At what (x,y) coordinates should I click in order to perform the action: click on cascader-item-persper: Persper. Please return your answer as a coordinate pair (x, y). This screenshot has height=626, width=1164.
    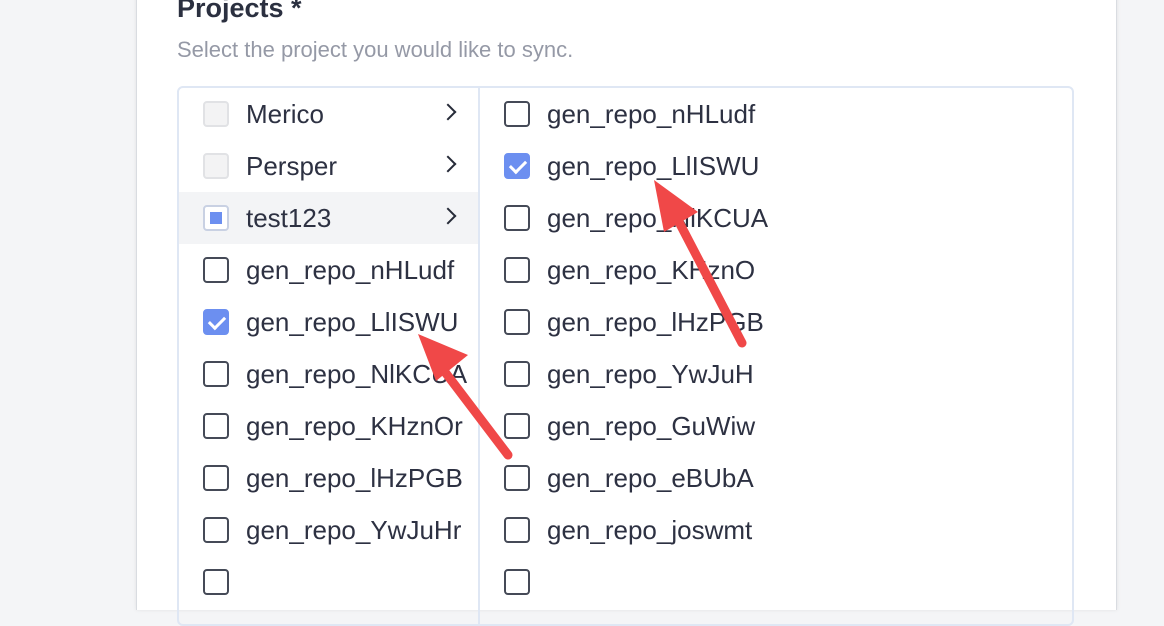
    Looking at the image, I should click on (328, 166).